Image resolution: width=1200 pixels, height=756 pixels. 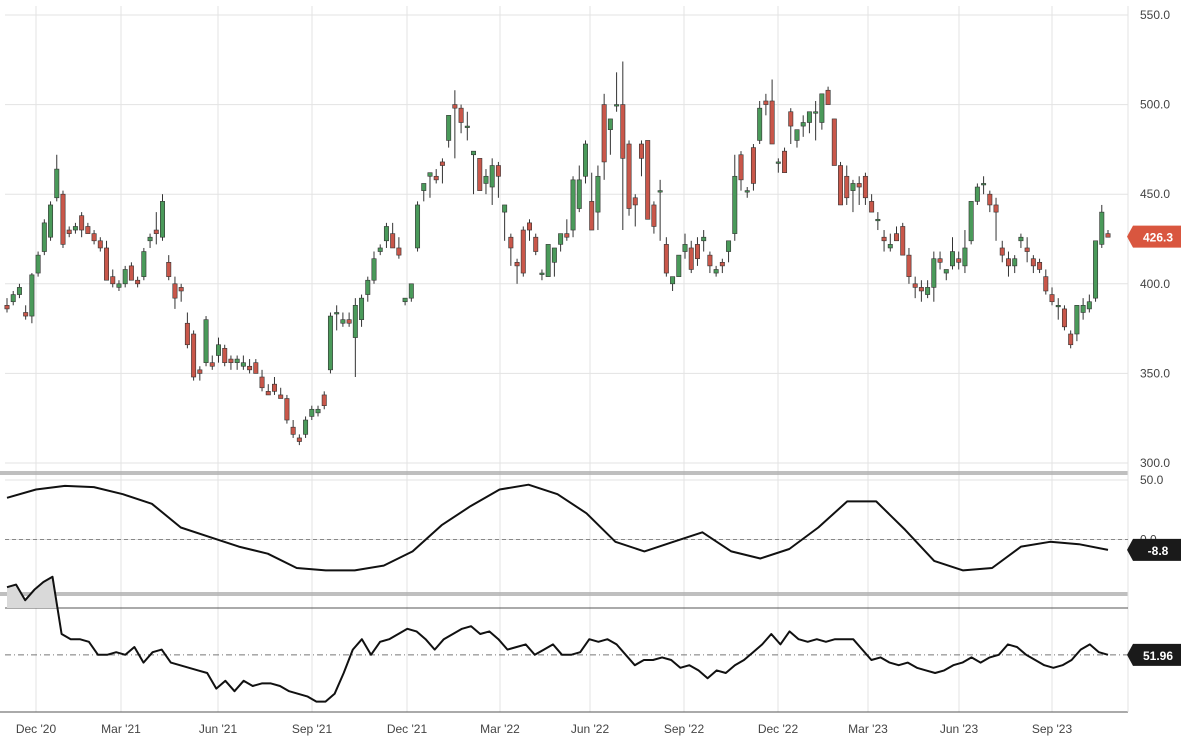 I want to click on oscillator-line, so click(x=557, y=527).